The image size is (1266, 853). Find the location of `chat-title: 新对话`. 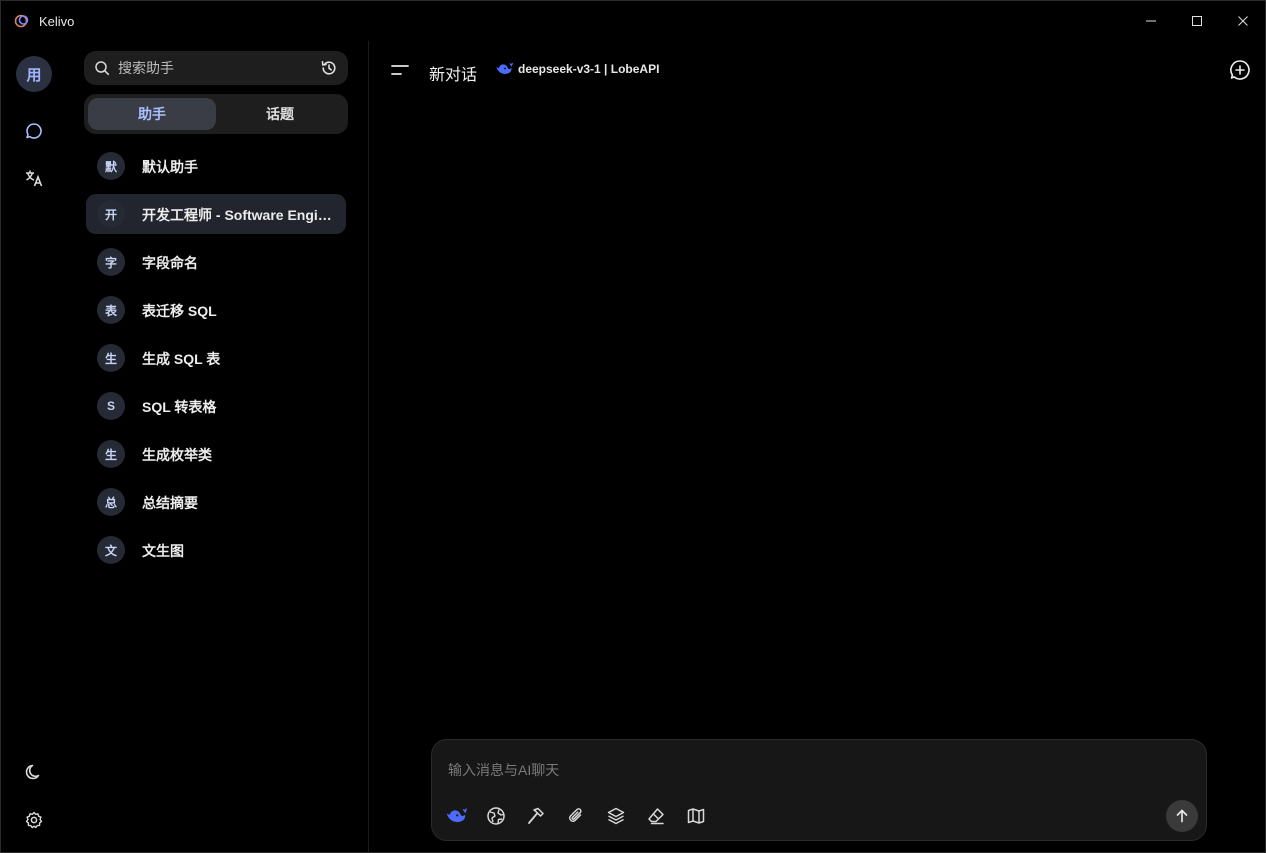

chat-title: 新对话 is located at coordinates (453, 75).